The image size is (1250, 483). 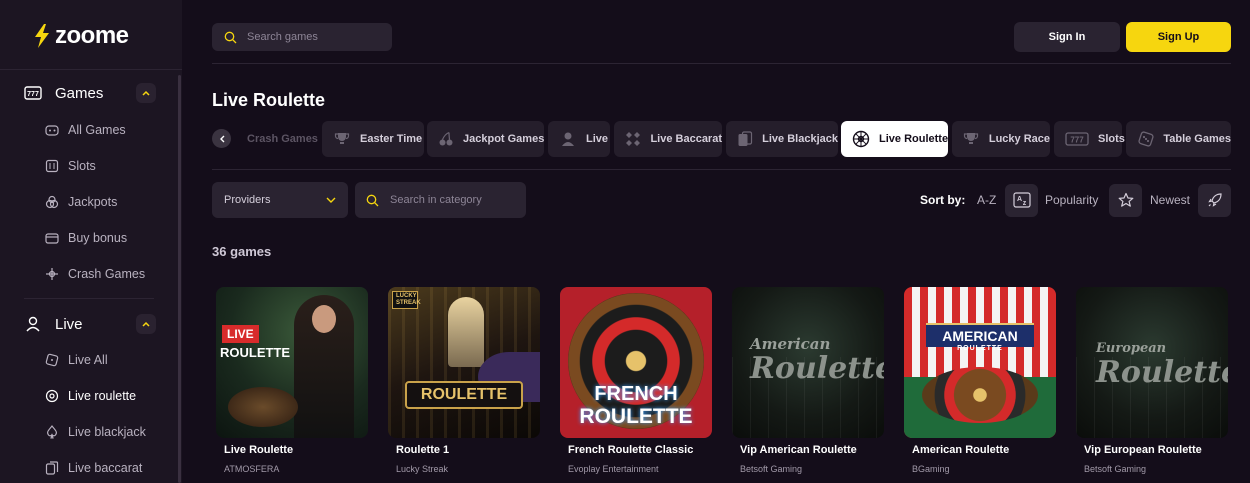 What do you see at coordinates (1143, 450) in the screenshot?
I see `game-title: Vip European Roulette` at bounding box center [1143, 450].